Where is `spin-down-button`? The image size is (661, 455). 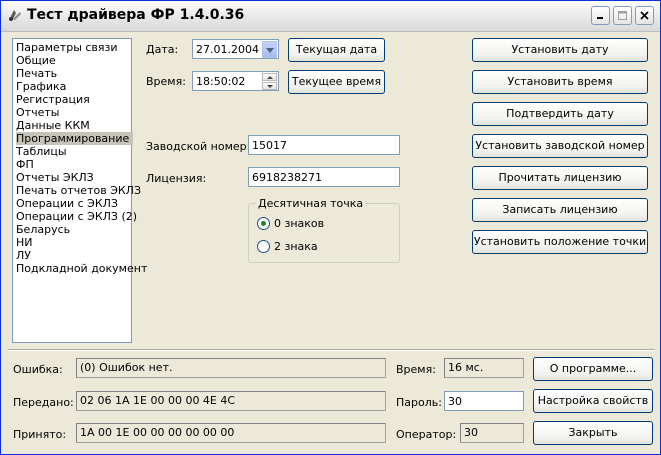
spin-down-button is located at coordinates (269, 86).